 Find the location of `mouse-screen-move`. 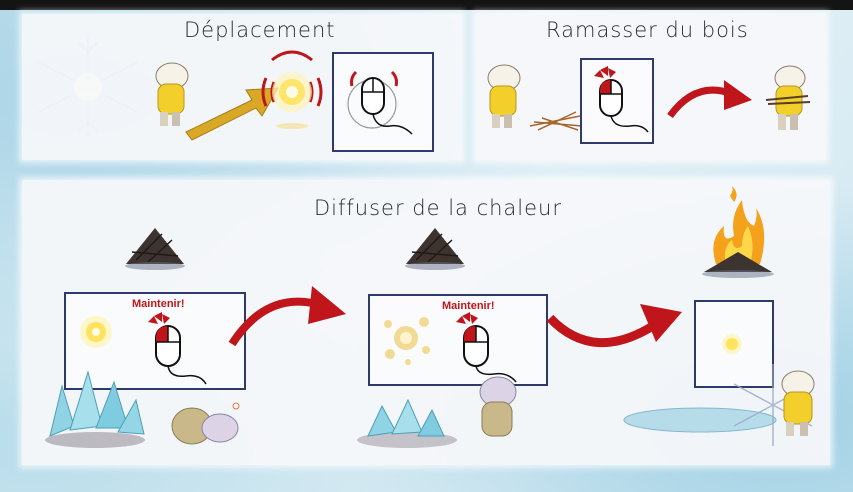

mouse-screen-move is located at coordinates (383, 102).